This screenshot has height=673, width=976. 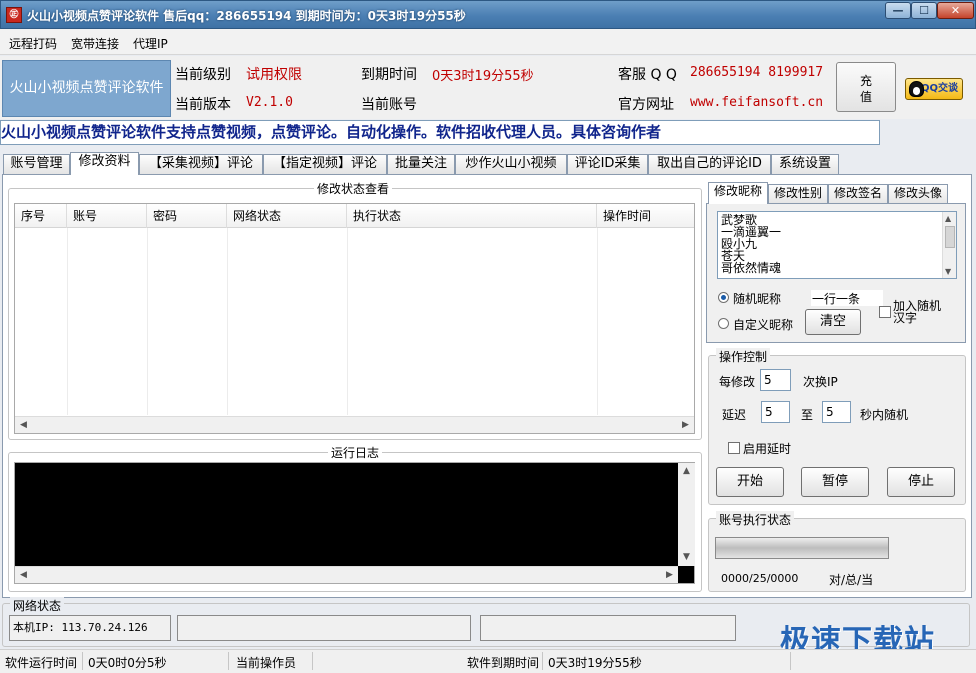 I want to click on list-item: 哥依然情魂, so click(x=751, y=268).